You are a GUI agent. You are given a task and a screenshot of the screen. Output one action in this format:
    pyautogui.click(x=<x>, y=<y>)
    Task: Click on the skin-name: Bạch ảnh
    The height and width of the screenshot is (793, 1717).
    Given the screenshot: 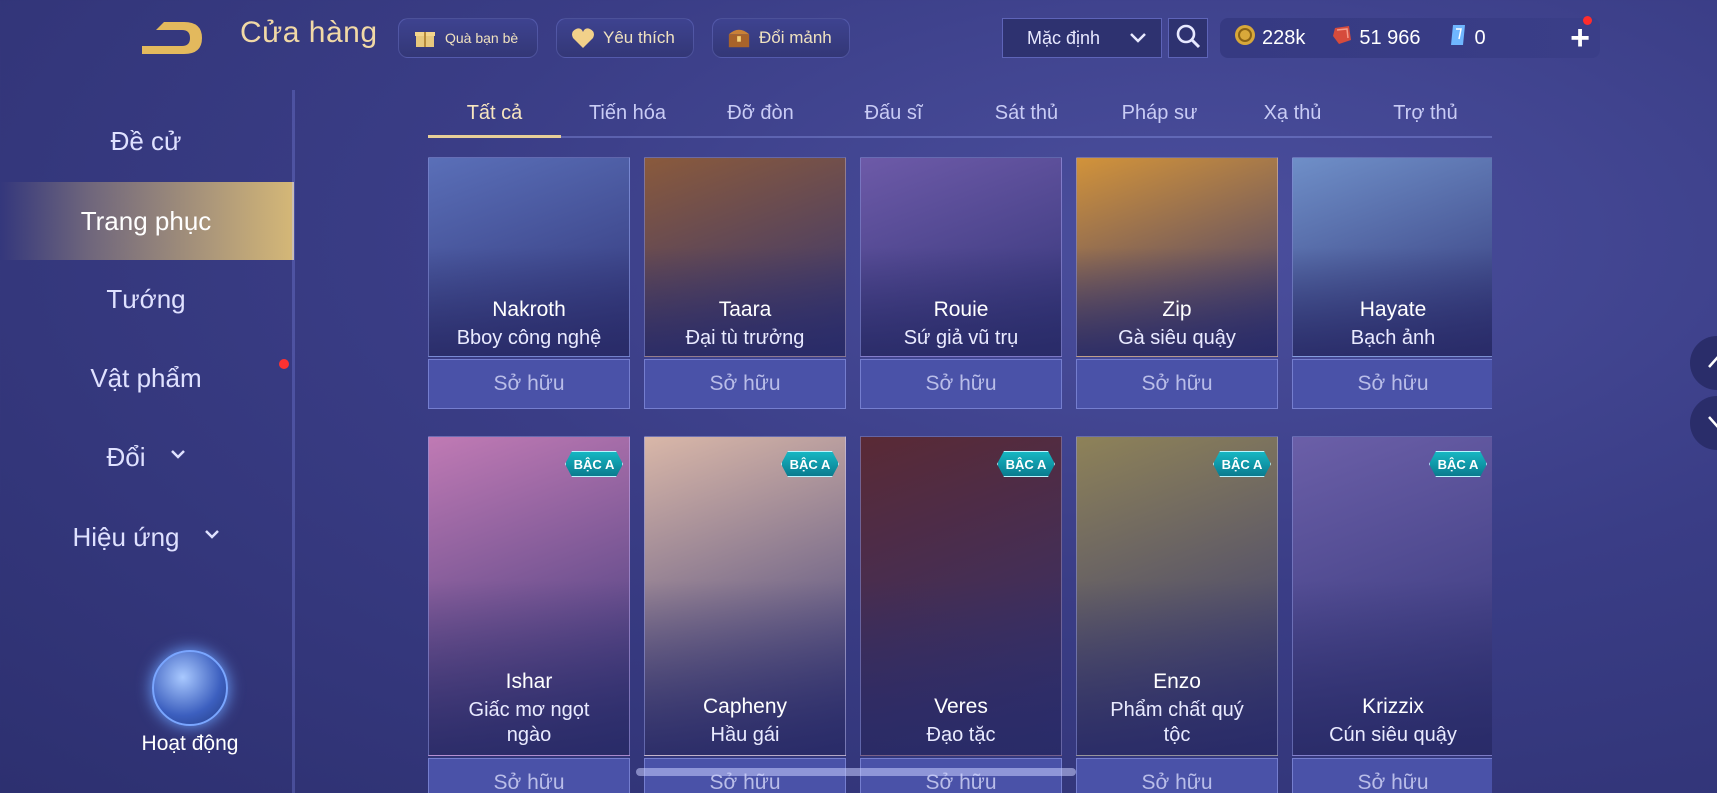 What is the action you would take?
    pyautogui.click(x=1393, y=338)
    